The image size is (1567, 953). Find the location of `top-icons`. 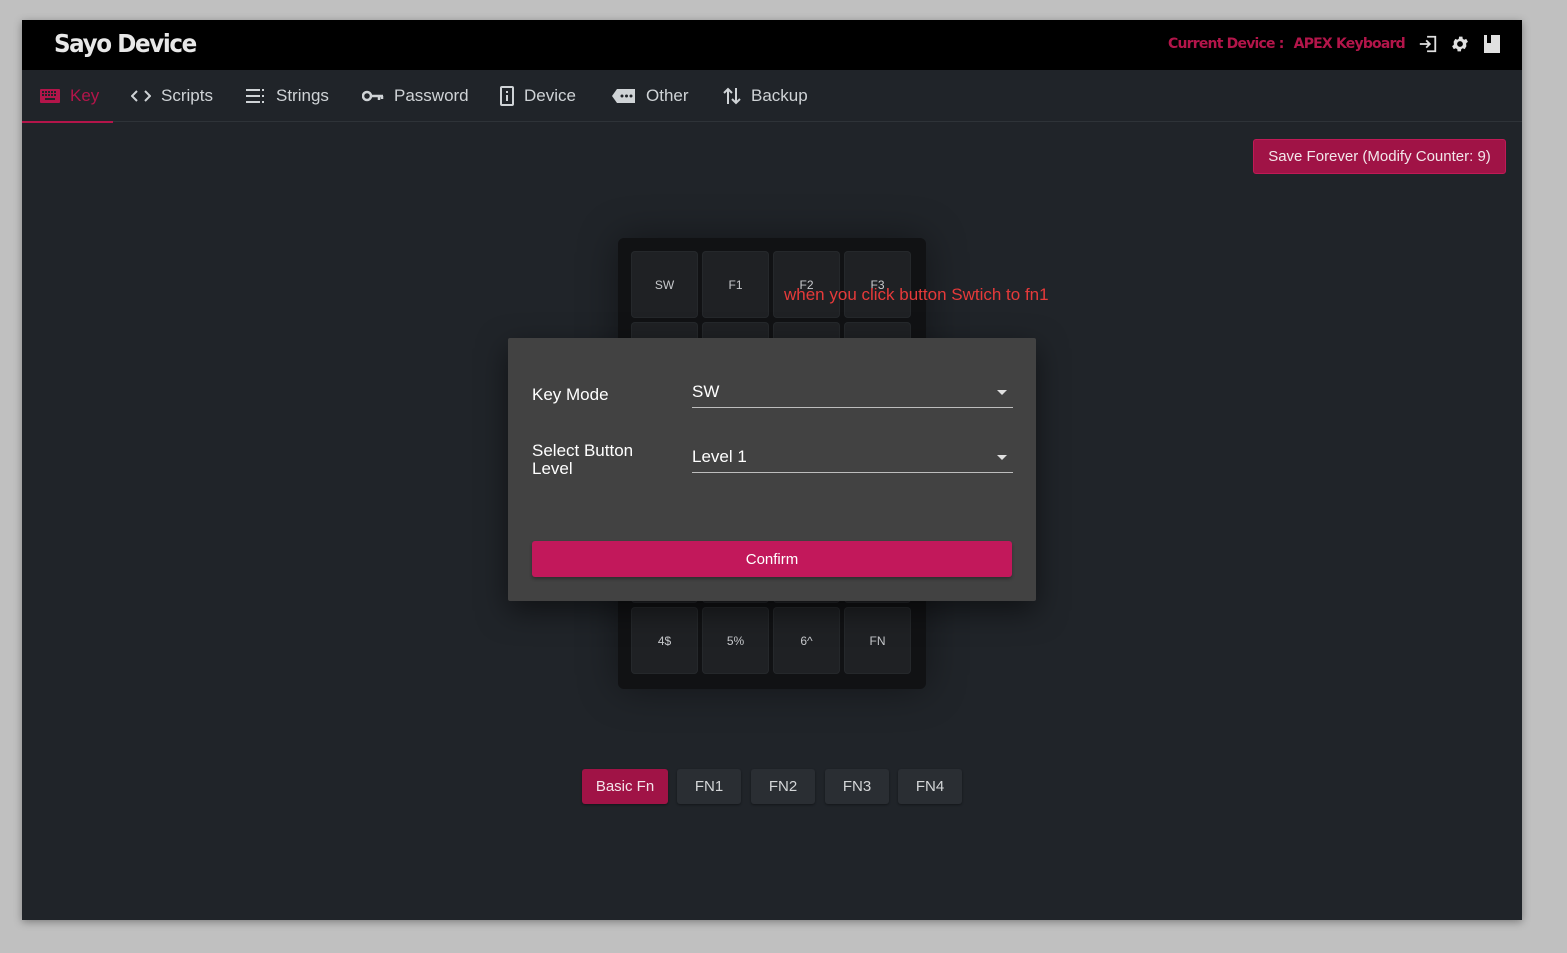

top-icons is located at coordinates (1460, 44).